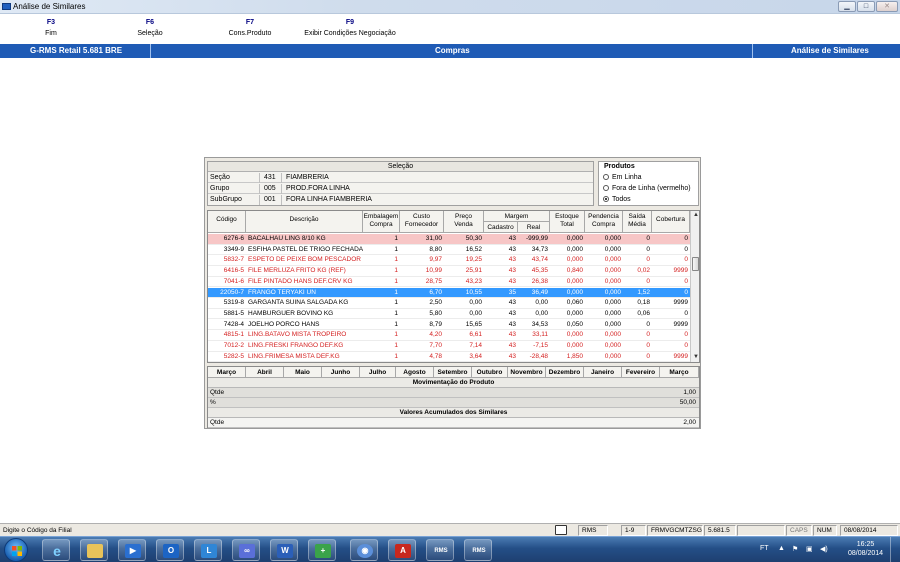 This screenshot has width=900, height=562. I want to click on col-header-estoque: Estoque Total, so click(567, 222).